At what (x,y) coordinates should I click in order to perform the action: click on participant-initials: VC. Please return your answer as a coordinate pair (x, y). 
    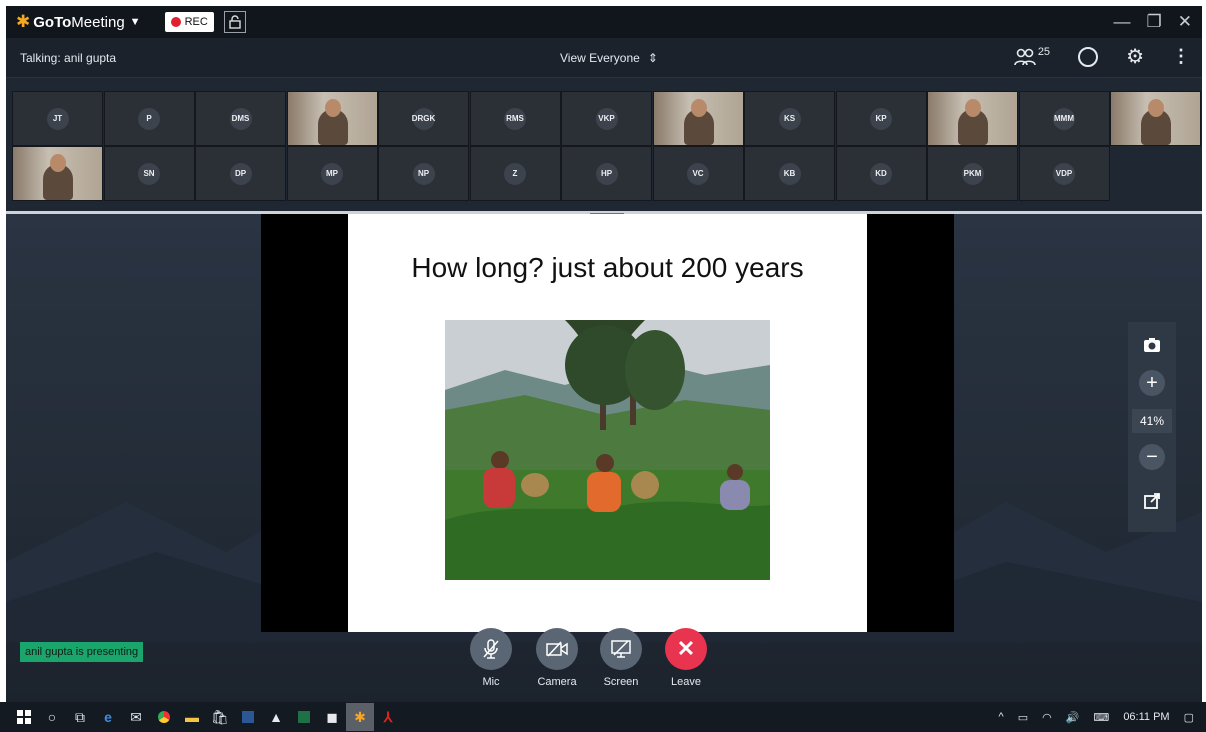
    Looking at the image, I should click on (698, 173).